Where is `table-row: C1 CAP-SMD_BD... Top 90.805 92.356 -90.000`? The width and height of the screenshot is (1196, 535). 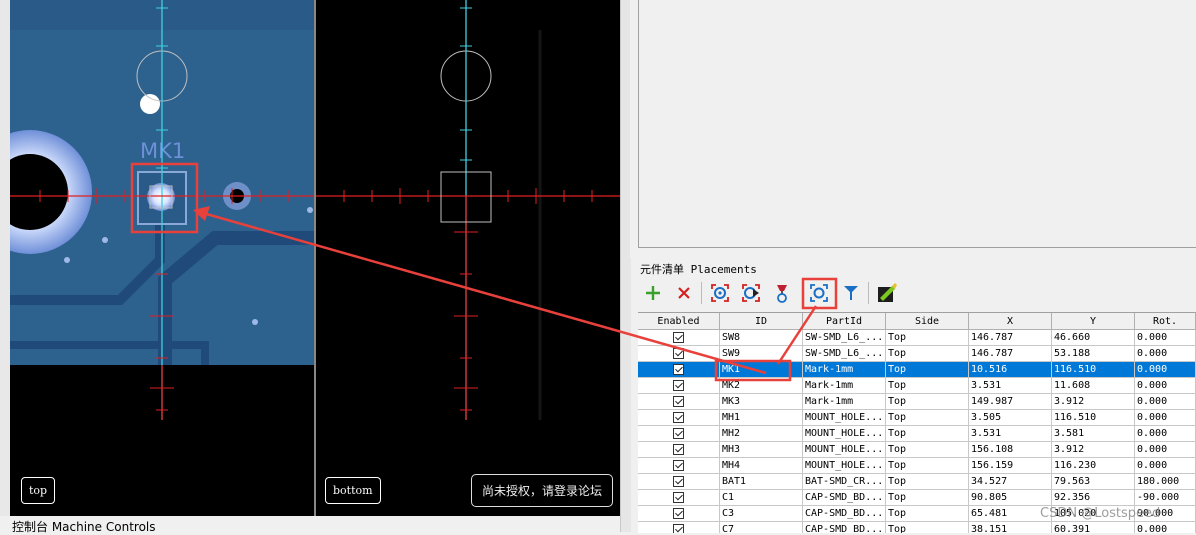 table-row: C1 CAP-SMD_BD... Top 90.805 92.356 -90.000 is located at coordinates (917, 498).